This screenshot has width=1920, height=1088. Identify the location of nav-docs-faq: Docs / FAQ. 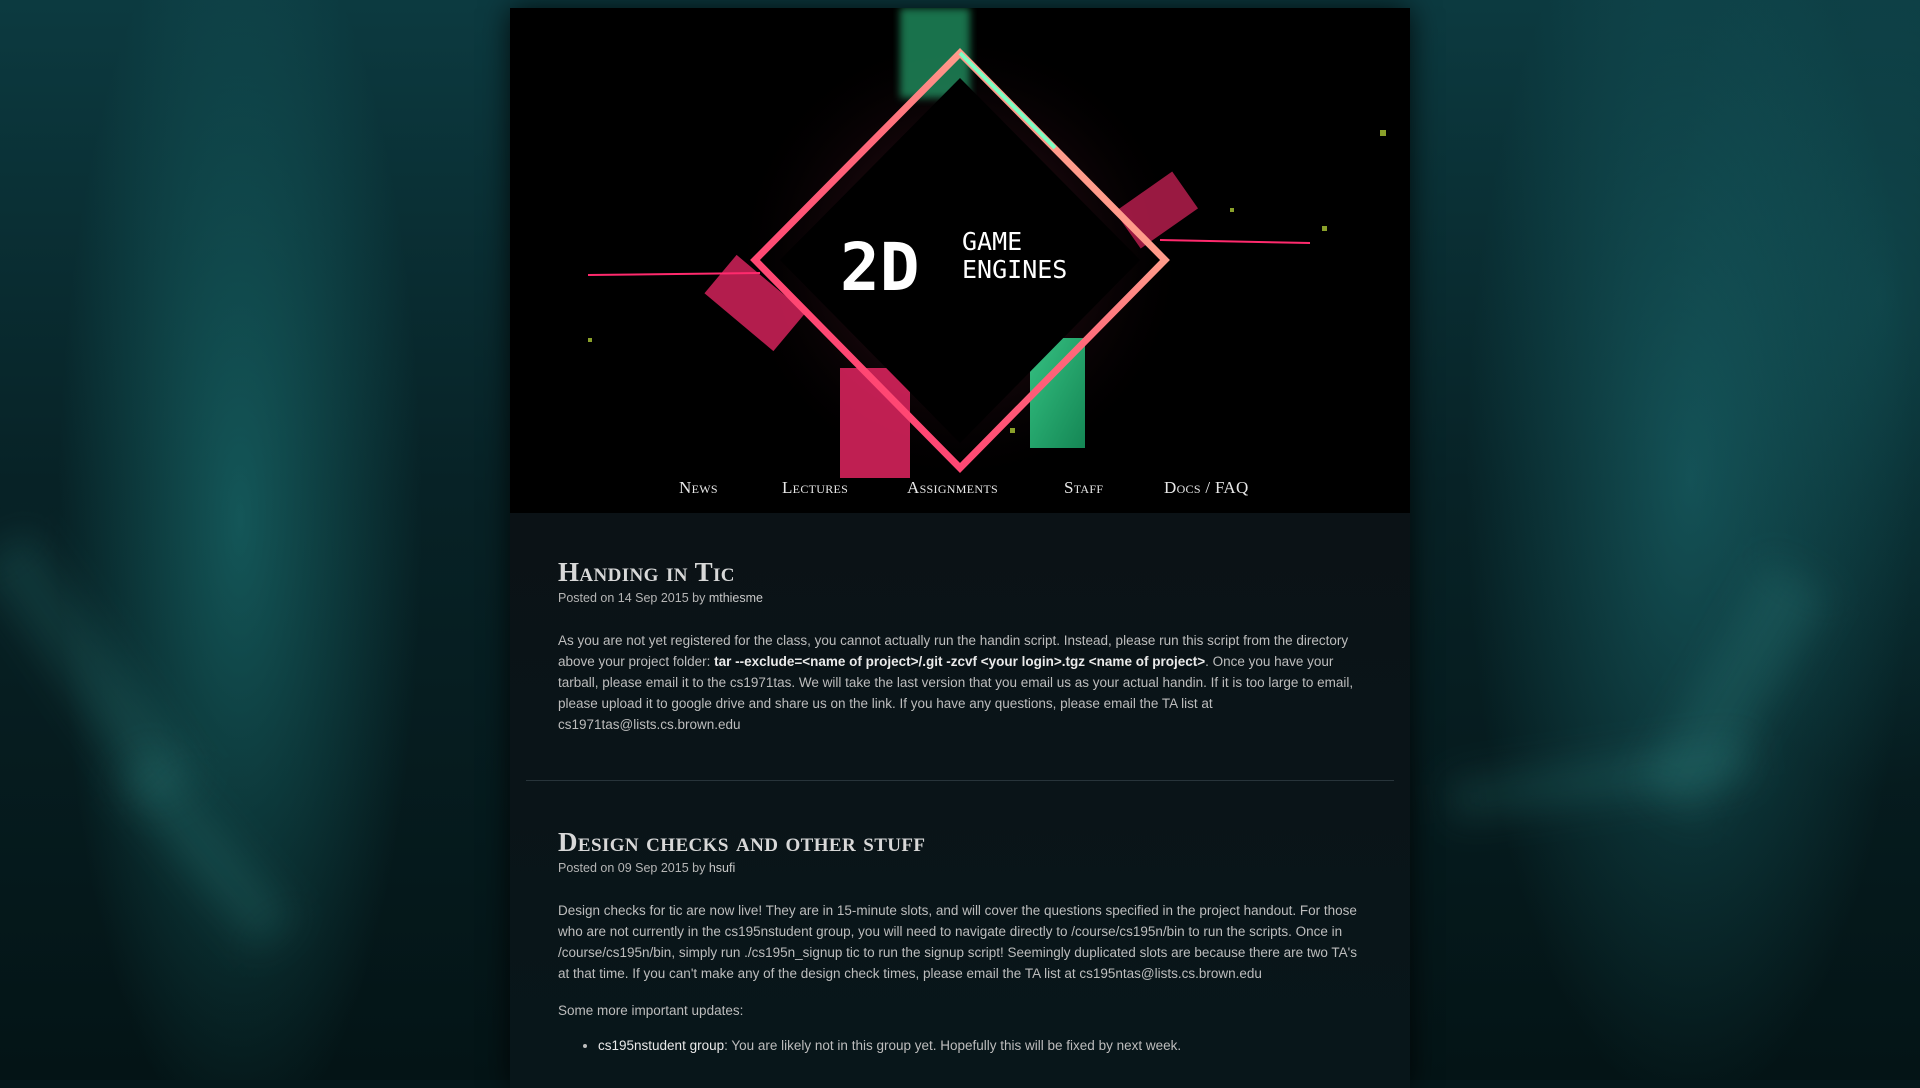
(1206, 488).